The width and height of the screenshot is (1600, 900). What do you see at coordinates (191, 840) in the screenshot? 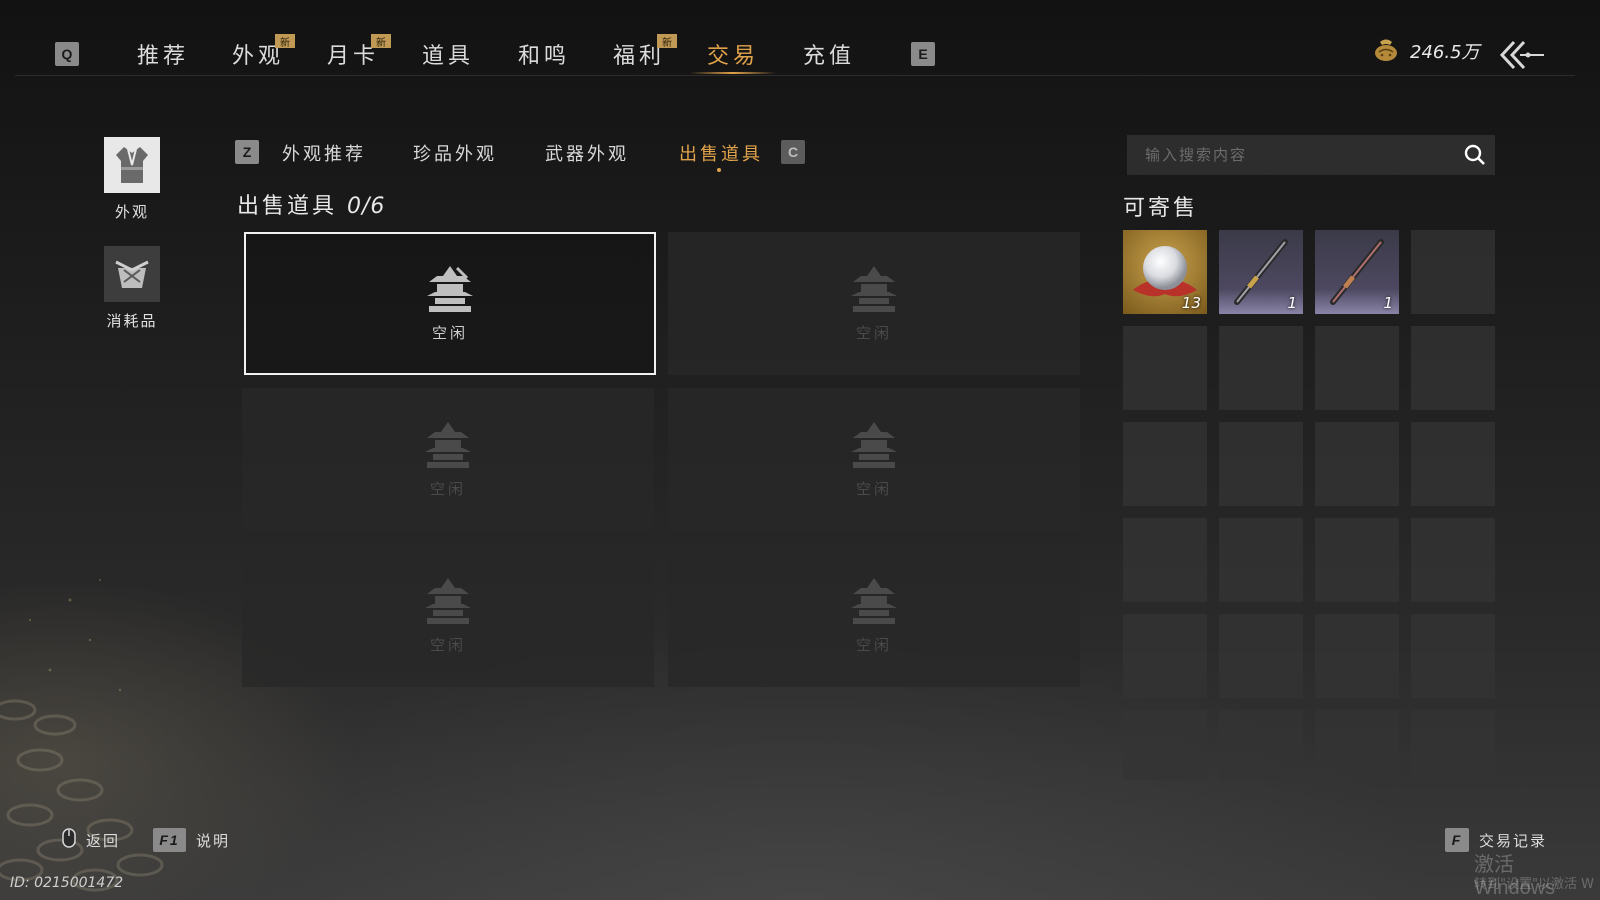
I see `help-button: F1 说明` at bounding box center [191, 840].